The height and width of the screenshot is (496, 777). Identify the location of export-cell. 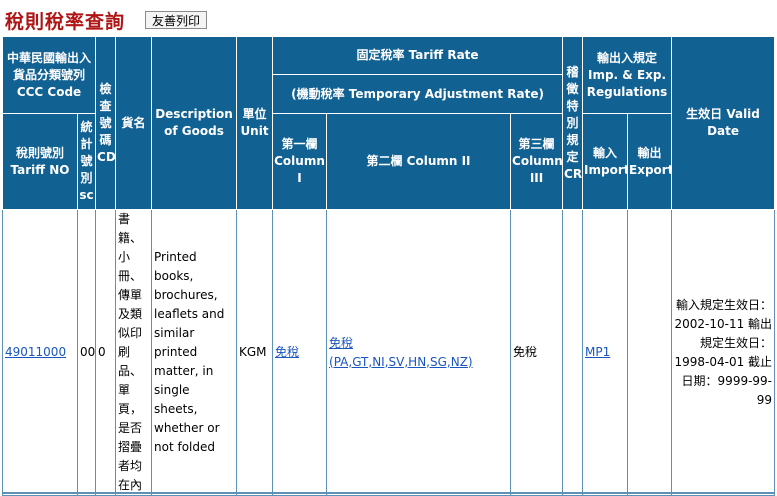
(650, 352).